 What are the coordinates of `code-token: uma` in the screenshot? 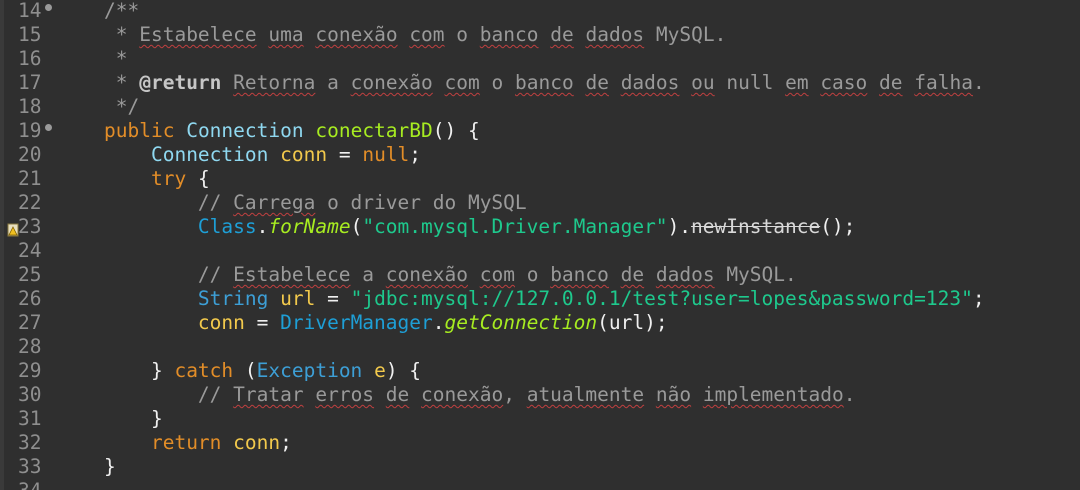 It's located at (286, 34).